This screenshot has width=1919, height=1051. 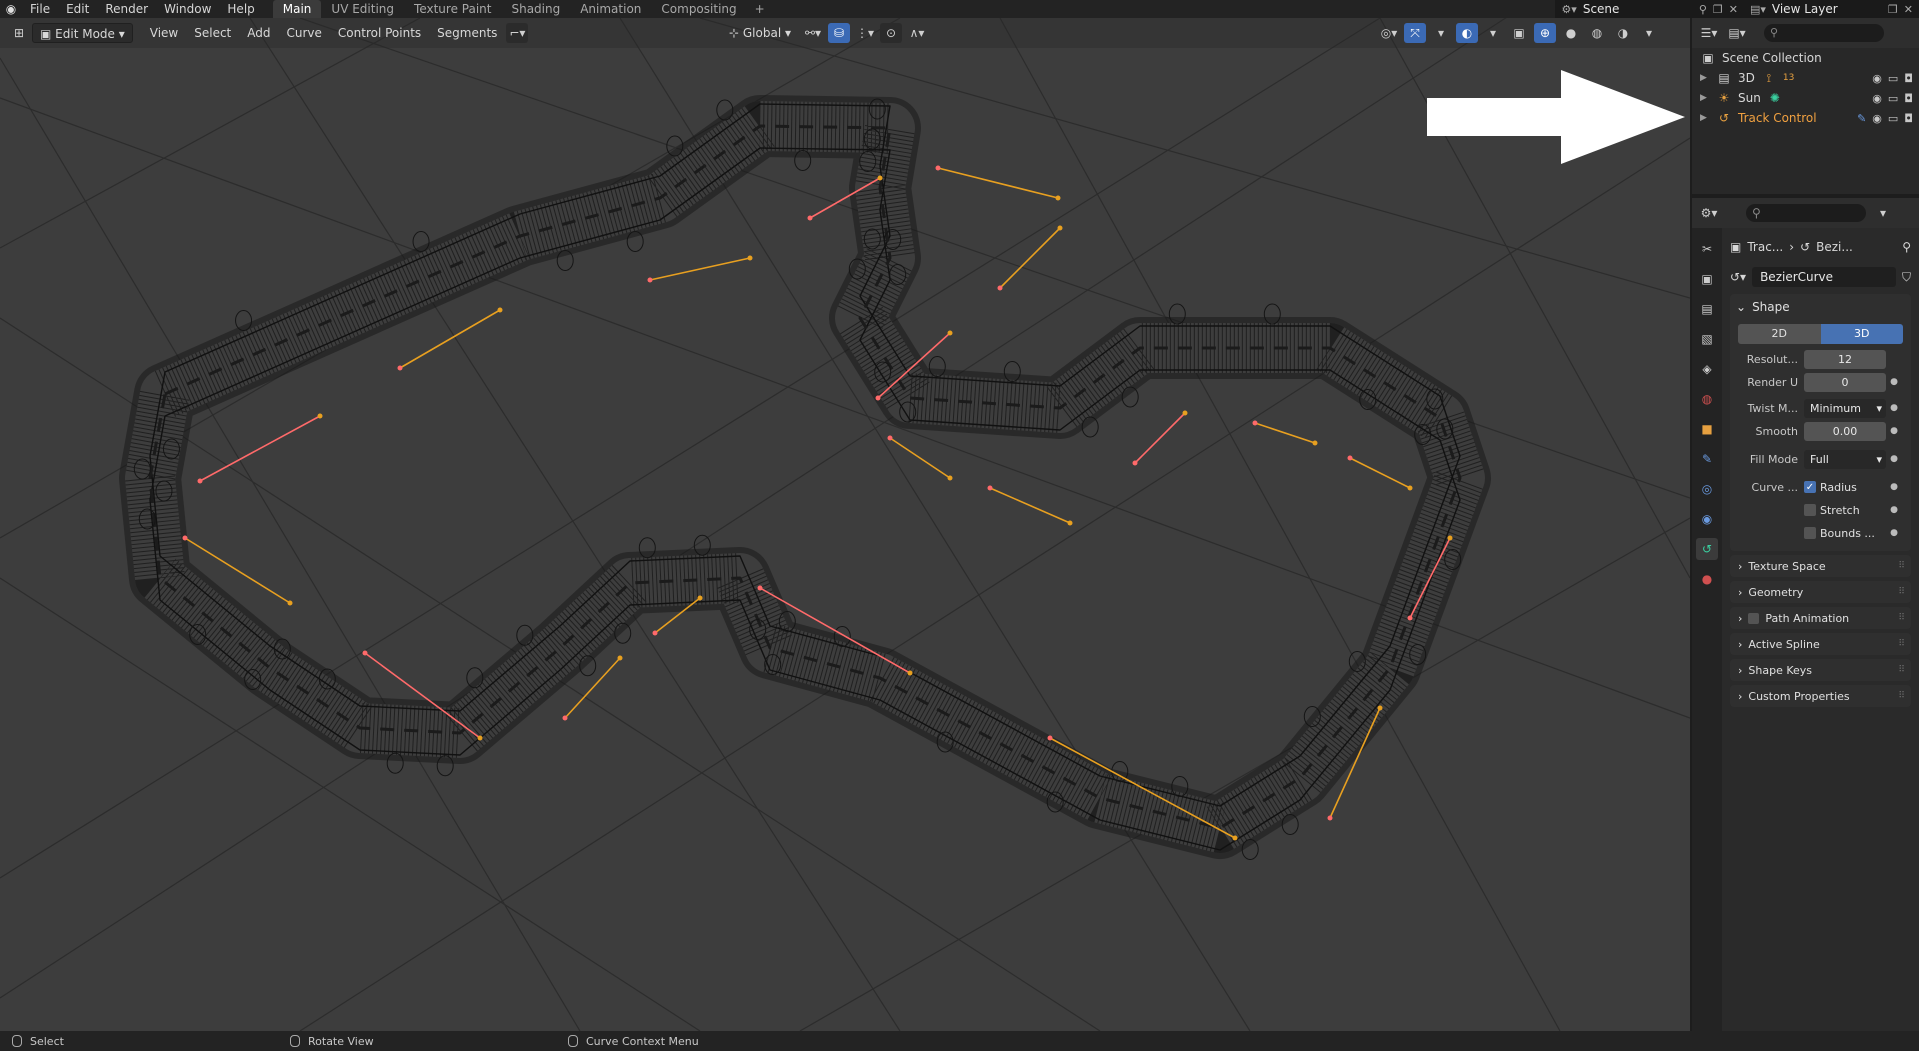 I want to click on menu-render: Render, so click(x=126, y=9).